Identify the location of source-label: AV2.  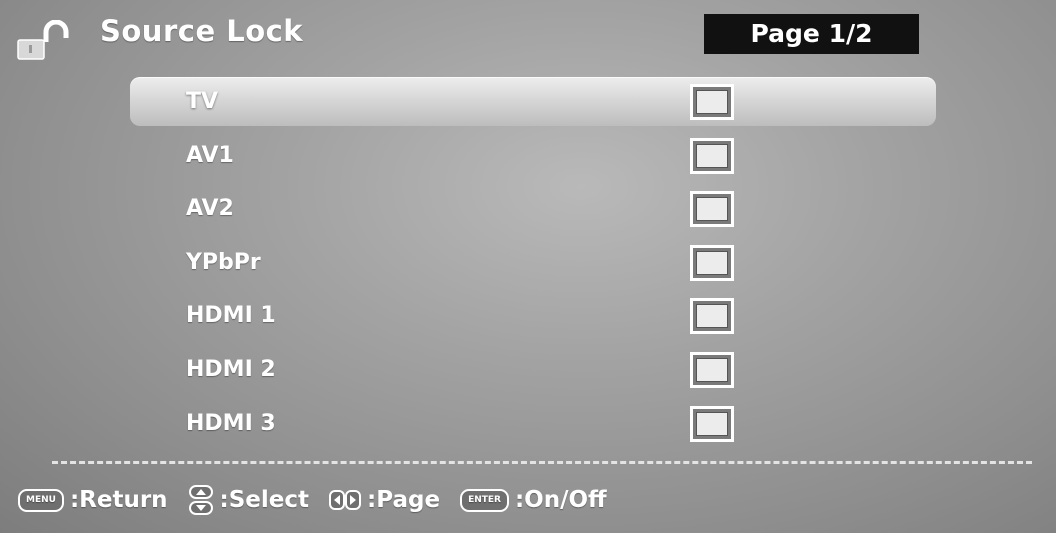
(210, 209).